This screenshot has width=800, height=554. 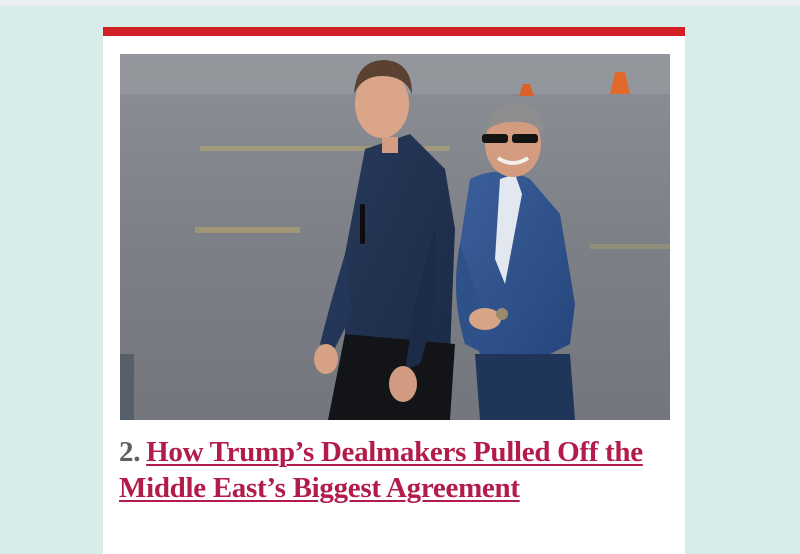 What do you see at coordinates (130, 452) in the screenshot?
I see `article-number: 2.` at bounding box center [130, 452].